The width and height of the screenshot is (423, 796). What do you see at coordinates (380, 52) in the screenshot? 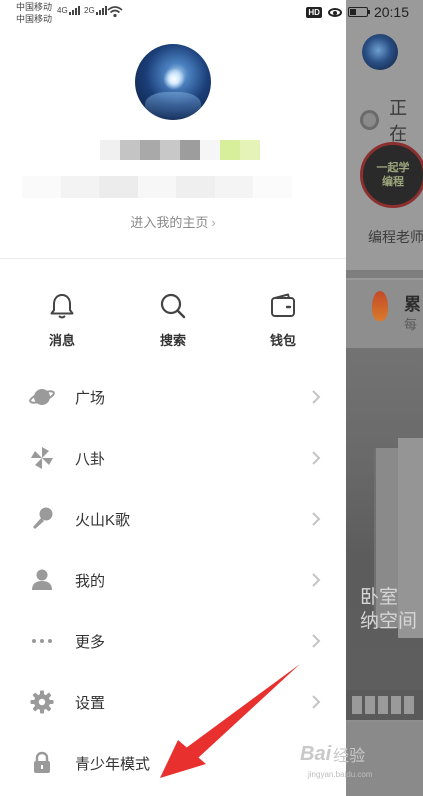
I see `background-avatar` at bounding box center [380, 52].